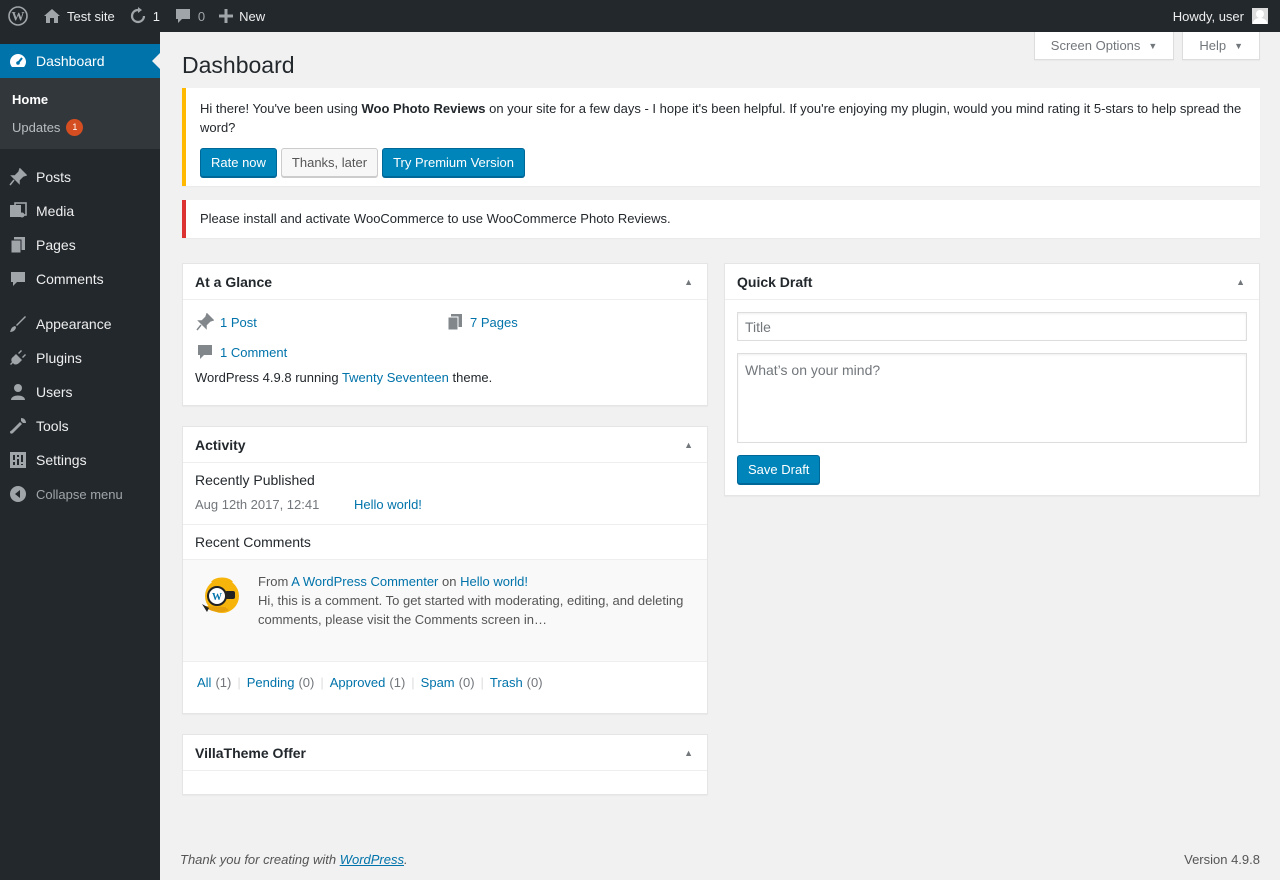  What do you see at coordinates (255, 480) in the screenshot?
I see `recently-published-heading: Recently Published` at bounding box center [255, 480].